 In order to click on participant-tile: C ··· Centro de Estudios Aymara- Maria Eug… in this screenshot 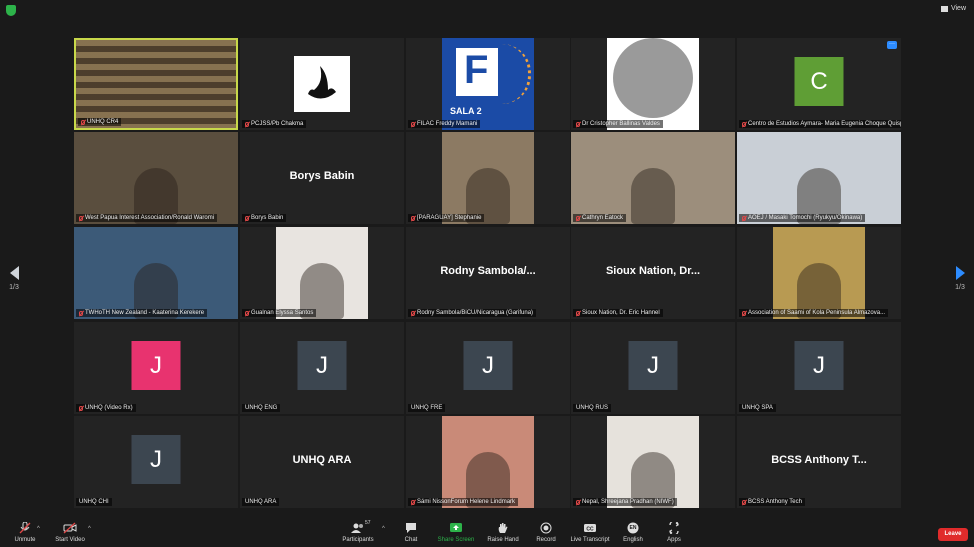, I will do `click(819, 84)`.